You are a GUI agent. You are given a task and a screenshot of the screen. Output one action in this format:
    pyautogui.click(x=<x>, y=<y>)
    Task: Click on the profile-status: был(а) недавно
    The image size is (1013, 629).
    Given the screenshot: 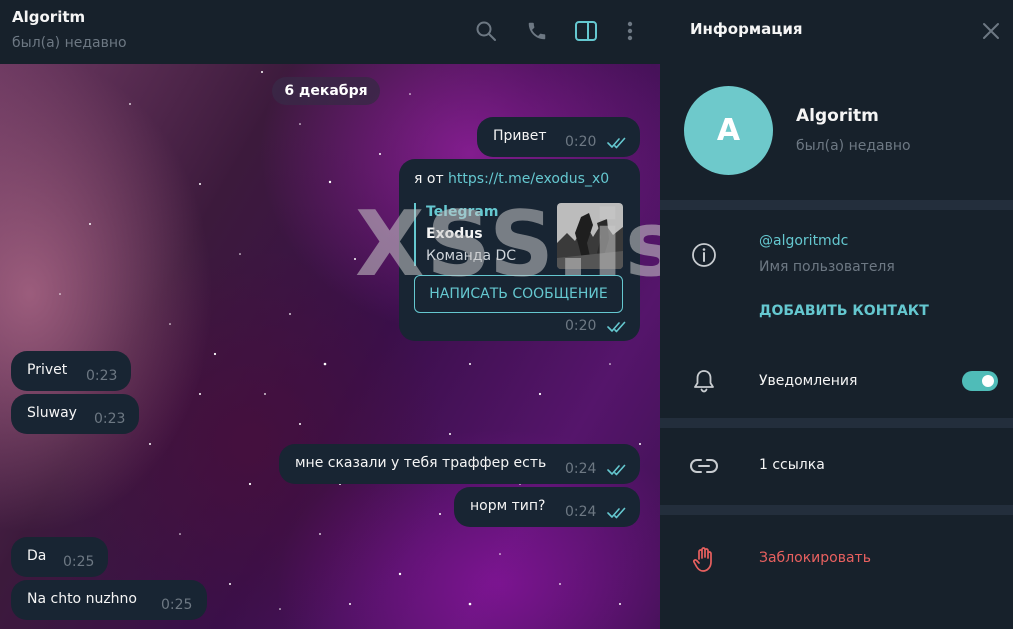 What is the action you would take?
    pyautogui.click(x=853, y=146)
    